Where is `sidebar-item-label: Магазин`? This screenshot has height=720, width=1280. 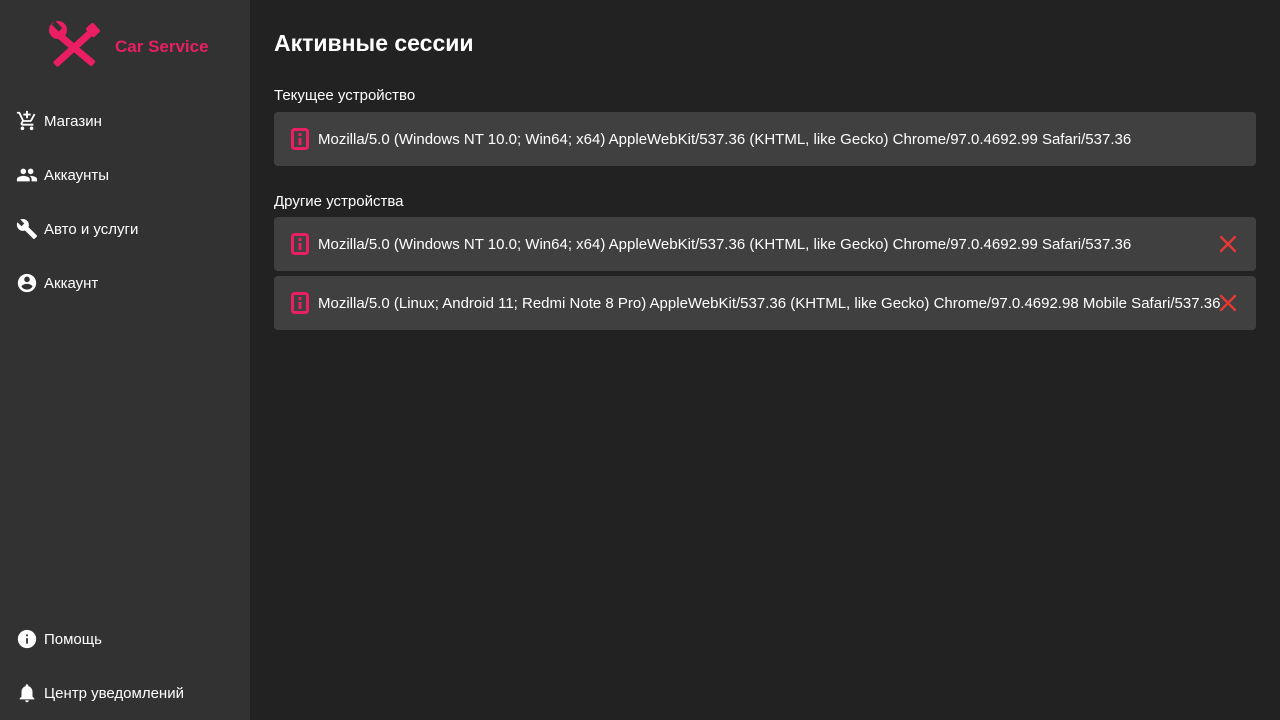 sidebar-item-label: Магазин is located at coordinates (73, 121).